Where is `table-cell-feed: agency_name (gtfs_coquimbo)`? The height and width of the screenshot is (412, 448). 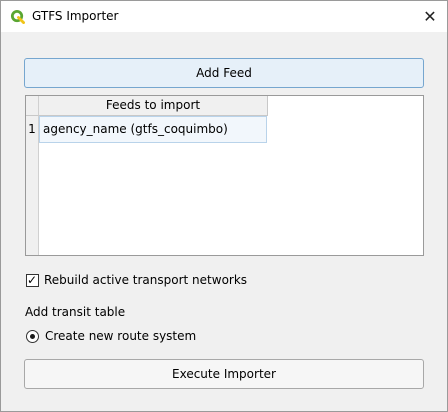 table-cell-feed: agency_name (gtfs_coquimbo) is located at coordinates (153, 129).